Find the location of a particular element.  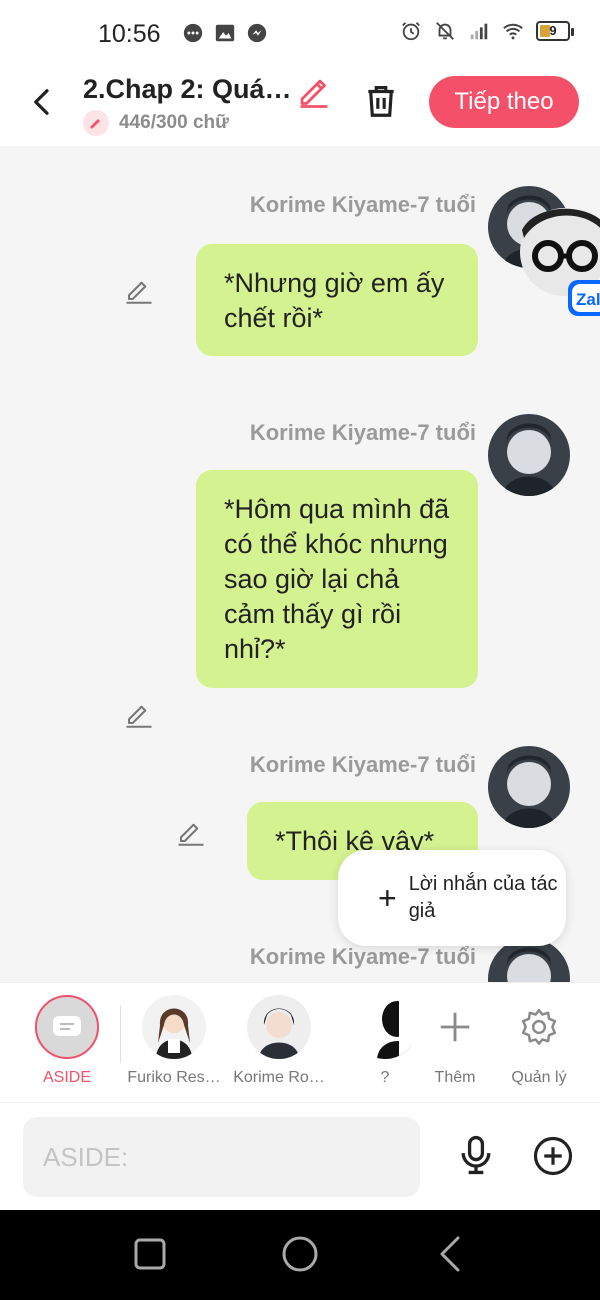

trash-icon is located at coordinates (381, 101).